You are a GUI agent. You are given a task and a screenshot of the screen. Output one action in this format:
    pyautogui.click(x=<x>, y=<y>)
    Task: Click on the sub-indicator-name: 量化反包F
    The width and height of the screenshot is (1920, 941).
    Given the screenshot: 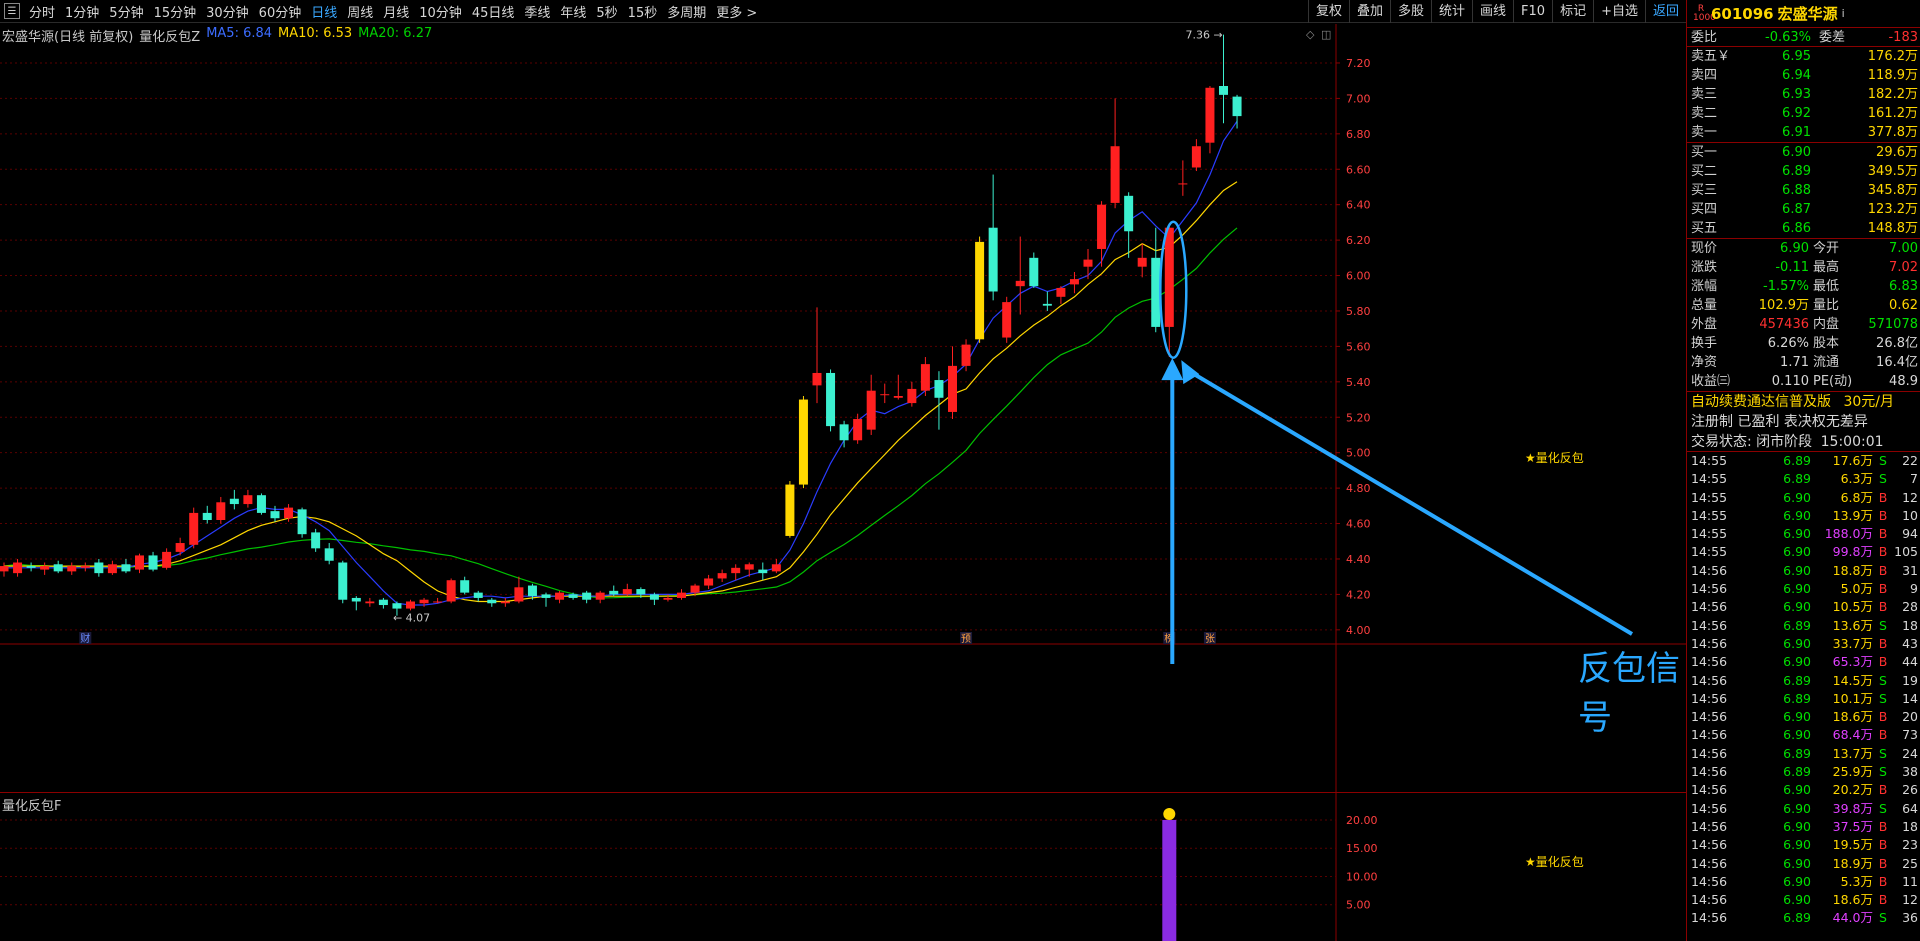 What is the action you would take?
    pyautogui.click(x=31, y=804)
    